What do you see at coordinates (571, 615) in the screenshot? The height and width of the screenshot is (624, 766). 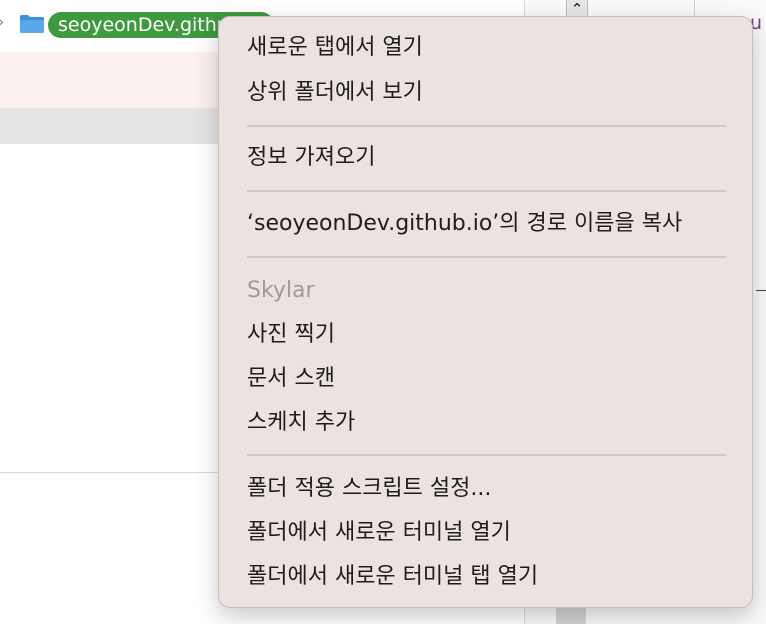 I see `scrollbar-thumb` at bounding box center [571, 615].